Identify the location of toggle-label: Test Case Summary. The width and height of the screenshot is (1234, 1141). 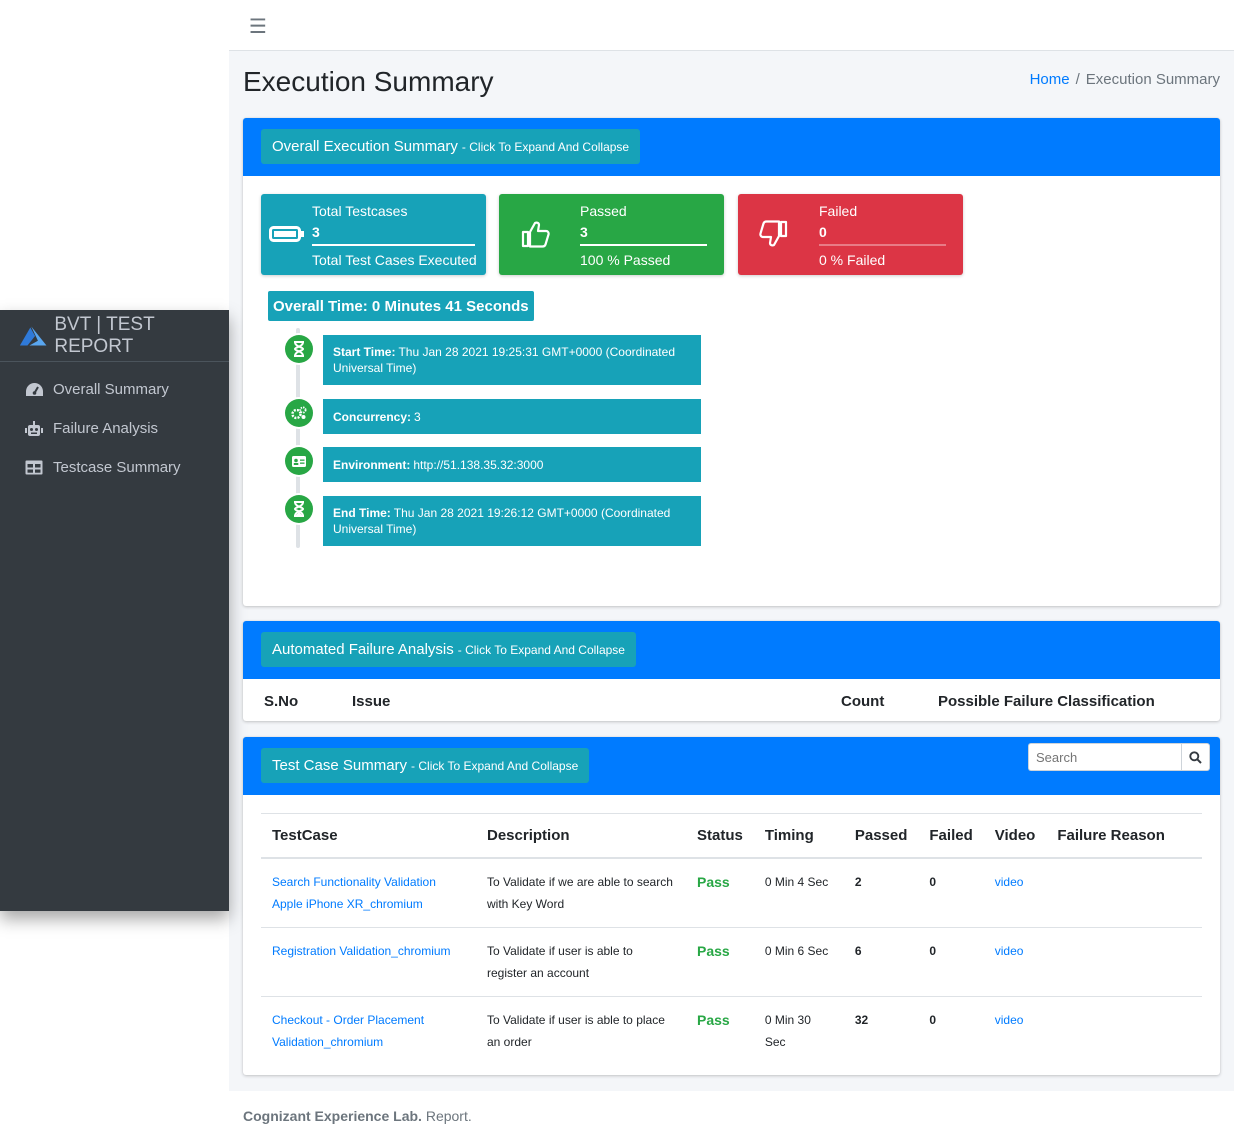
(340, 765).